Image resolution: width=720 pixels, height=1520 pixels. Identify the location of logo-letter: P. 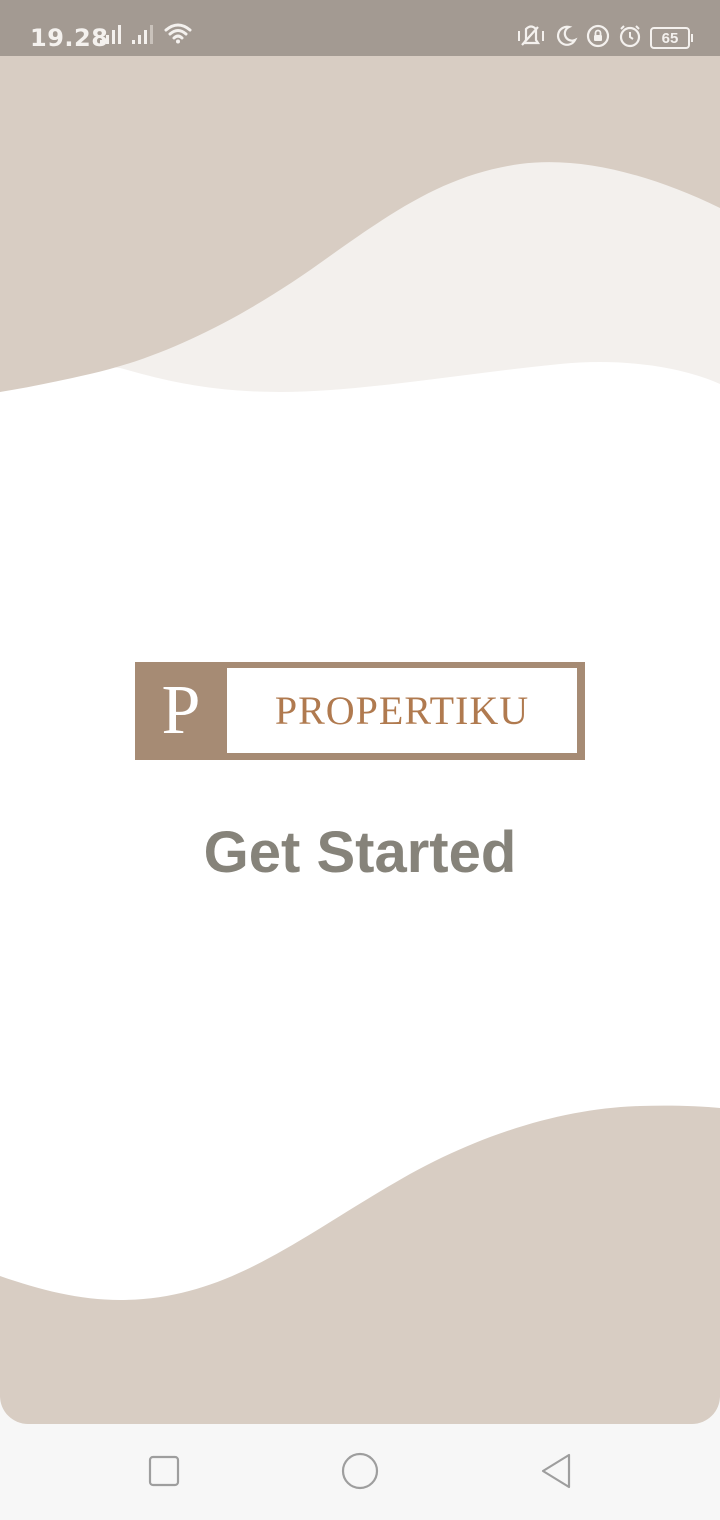
(181, 710).